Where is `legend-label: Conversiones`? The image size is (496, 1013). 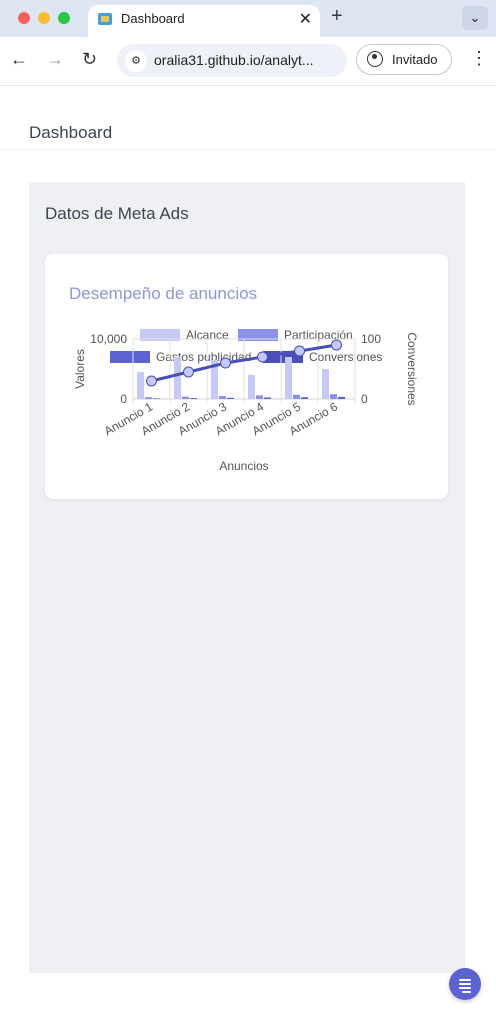
legend-label: Conversiones is located at coordinates (345, 357).